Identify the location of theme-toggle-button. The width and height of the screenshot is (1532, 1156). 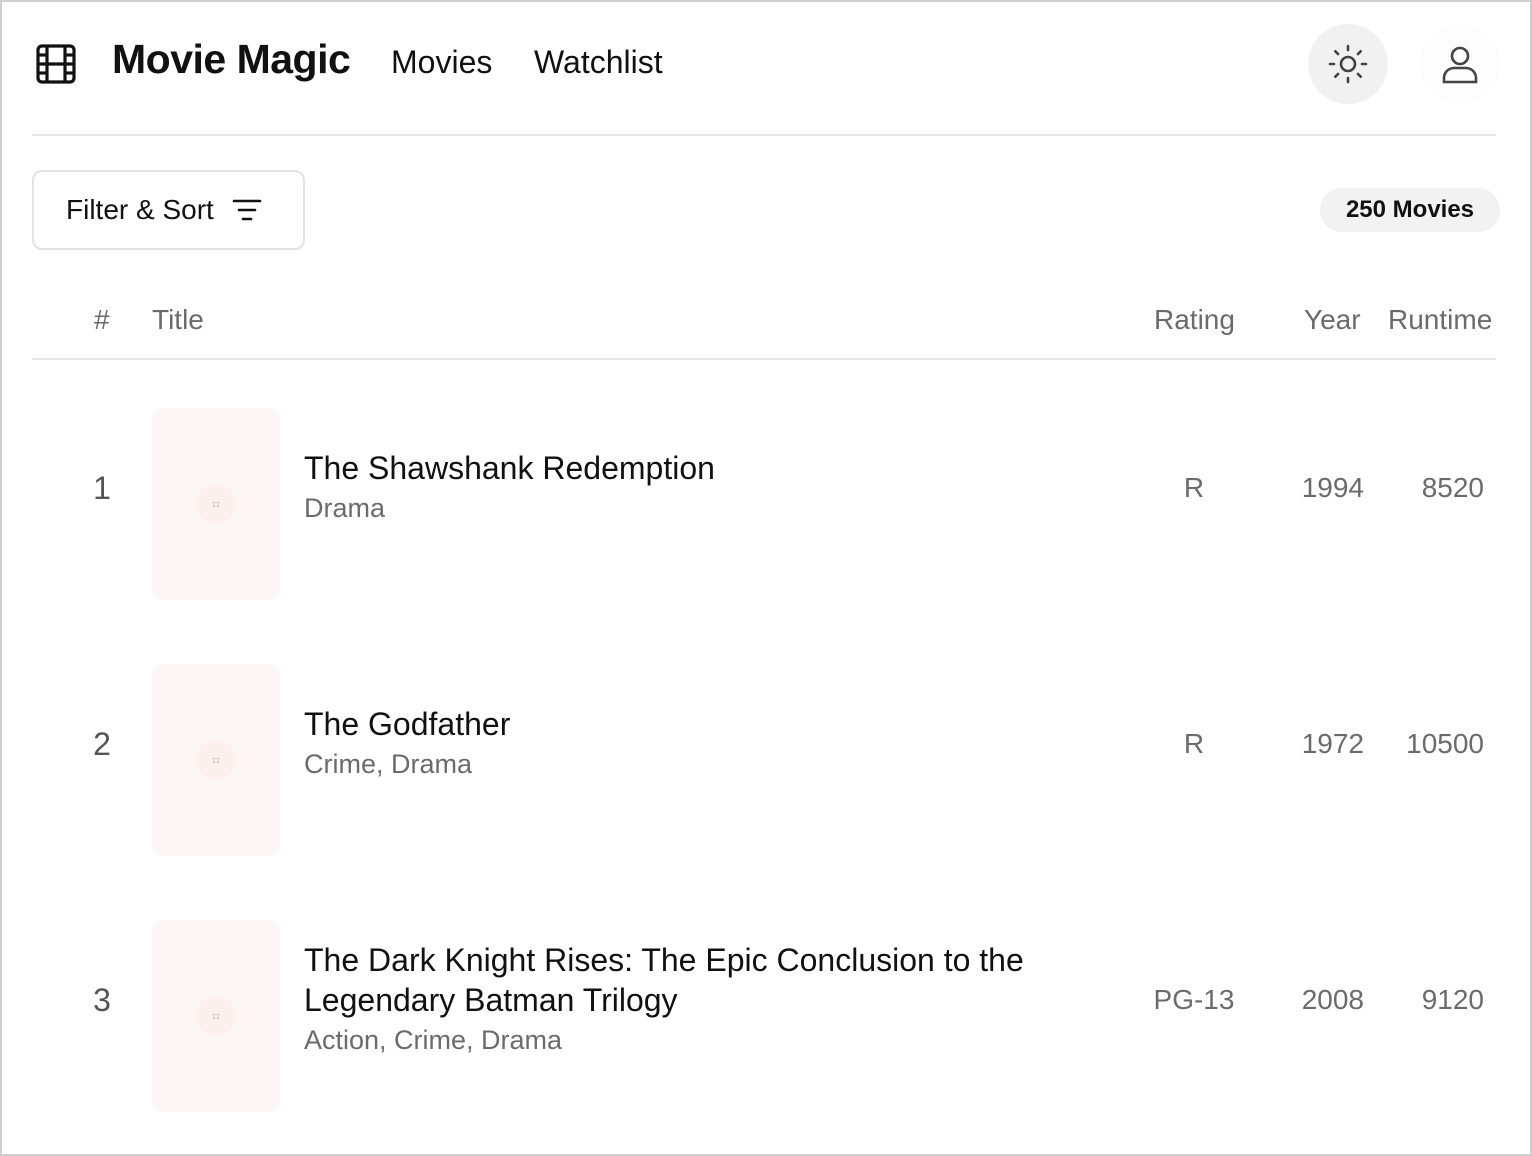
(1348, 64).